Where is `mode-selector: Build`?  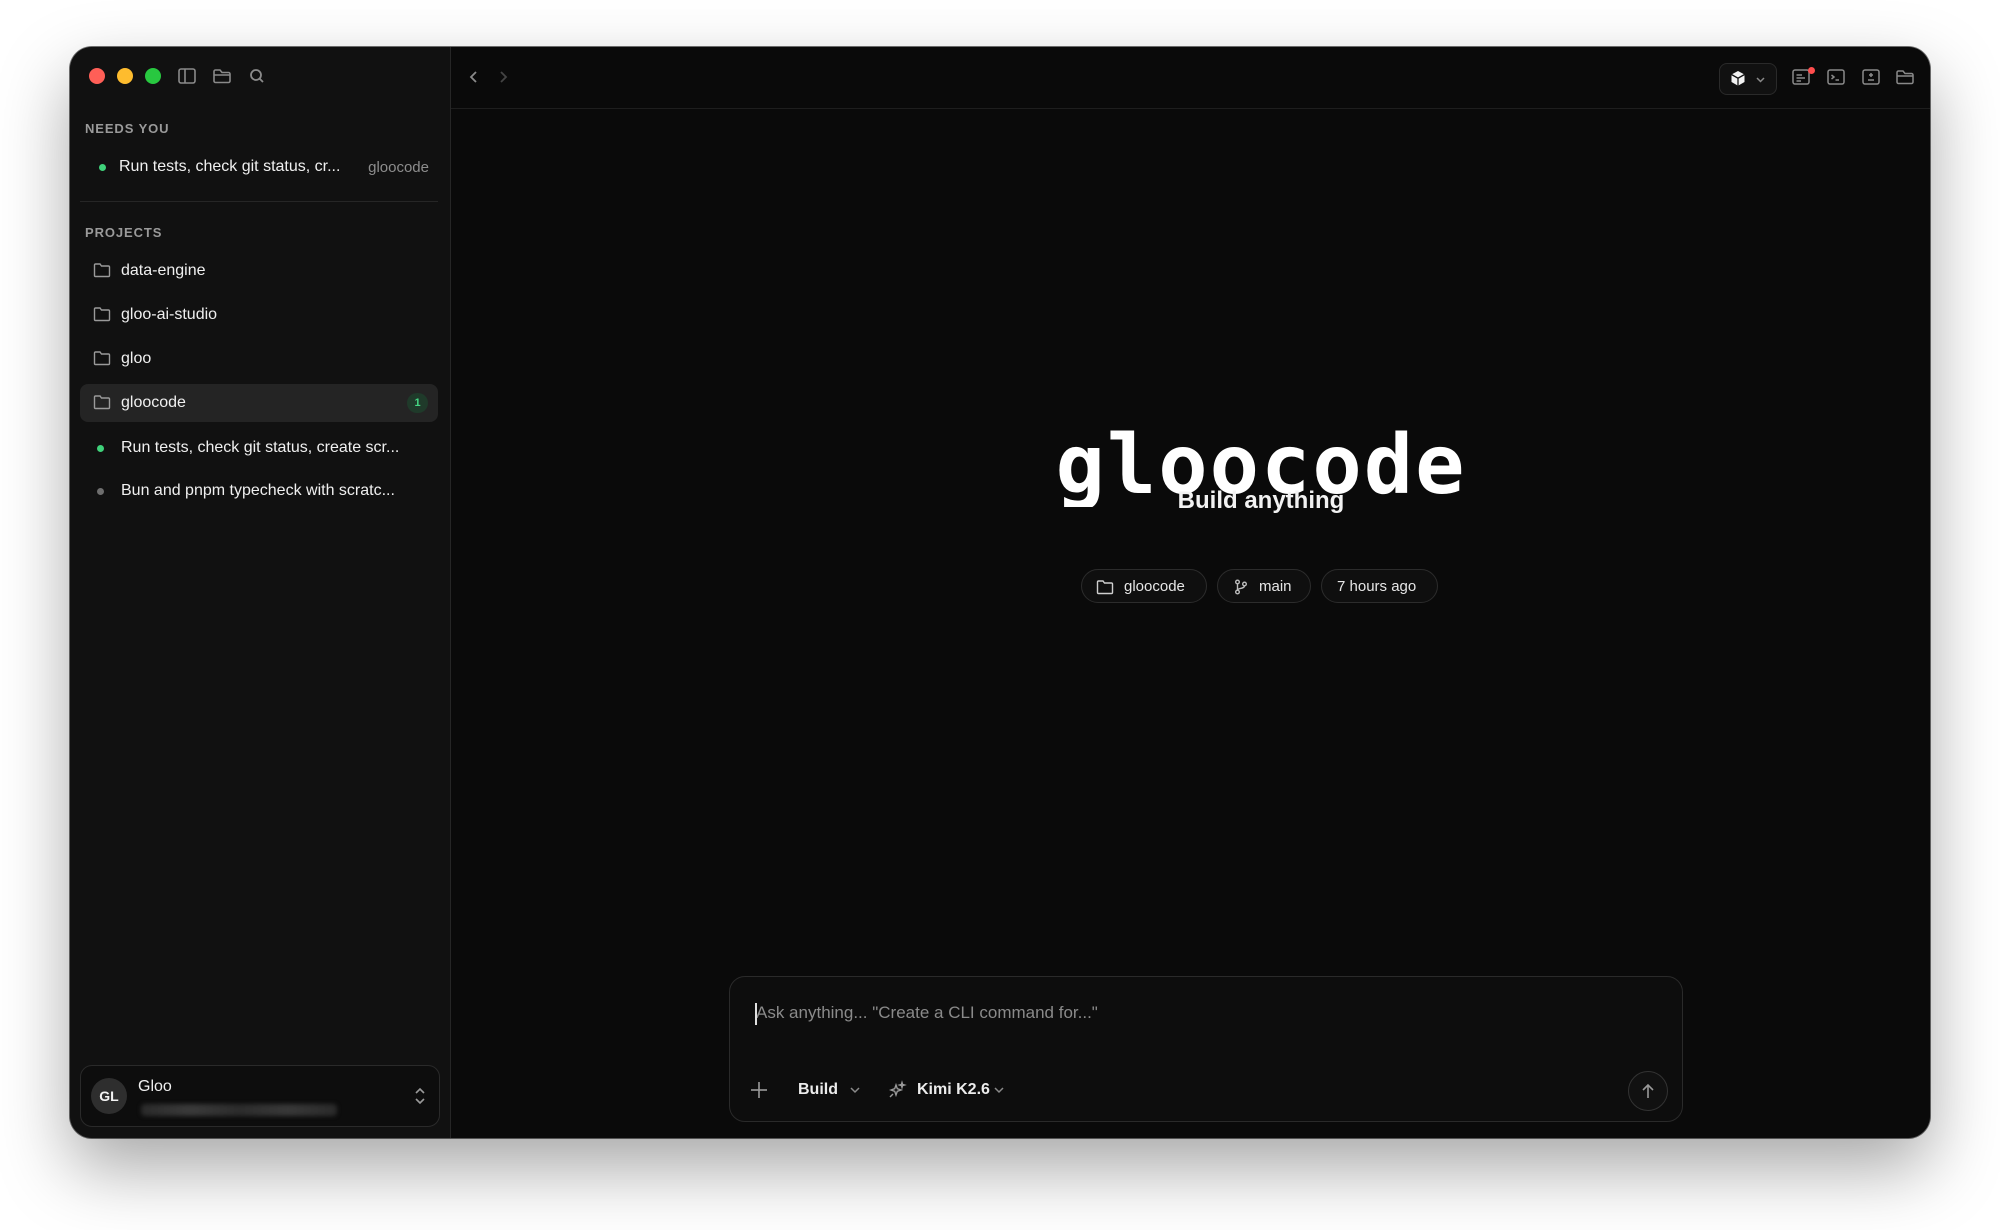 mode-selector: Build is located at coordinates (818, 1090).